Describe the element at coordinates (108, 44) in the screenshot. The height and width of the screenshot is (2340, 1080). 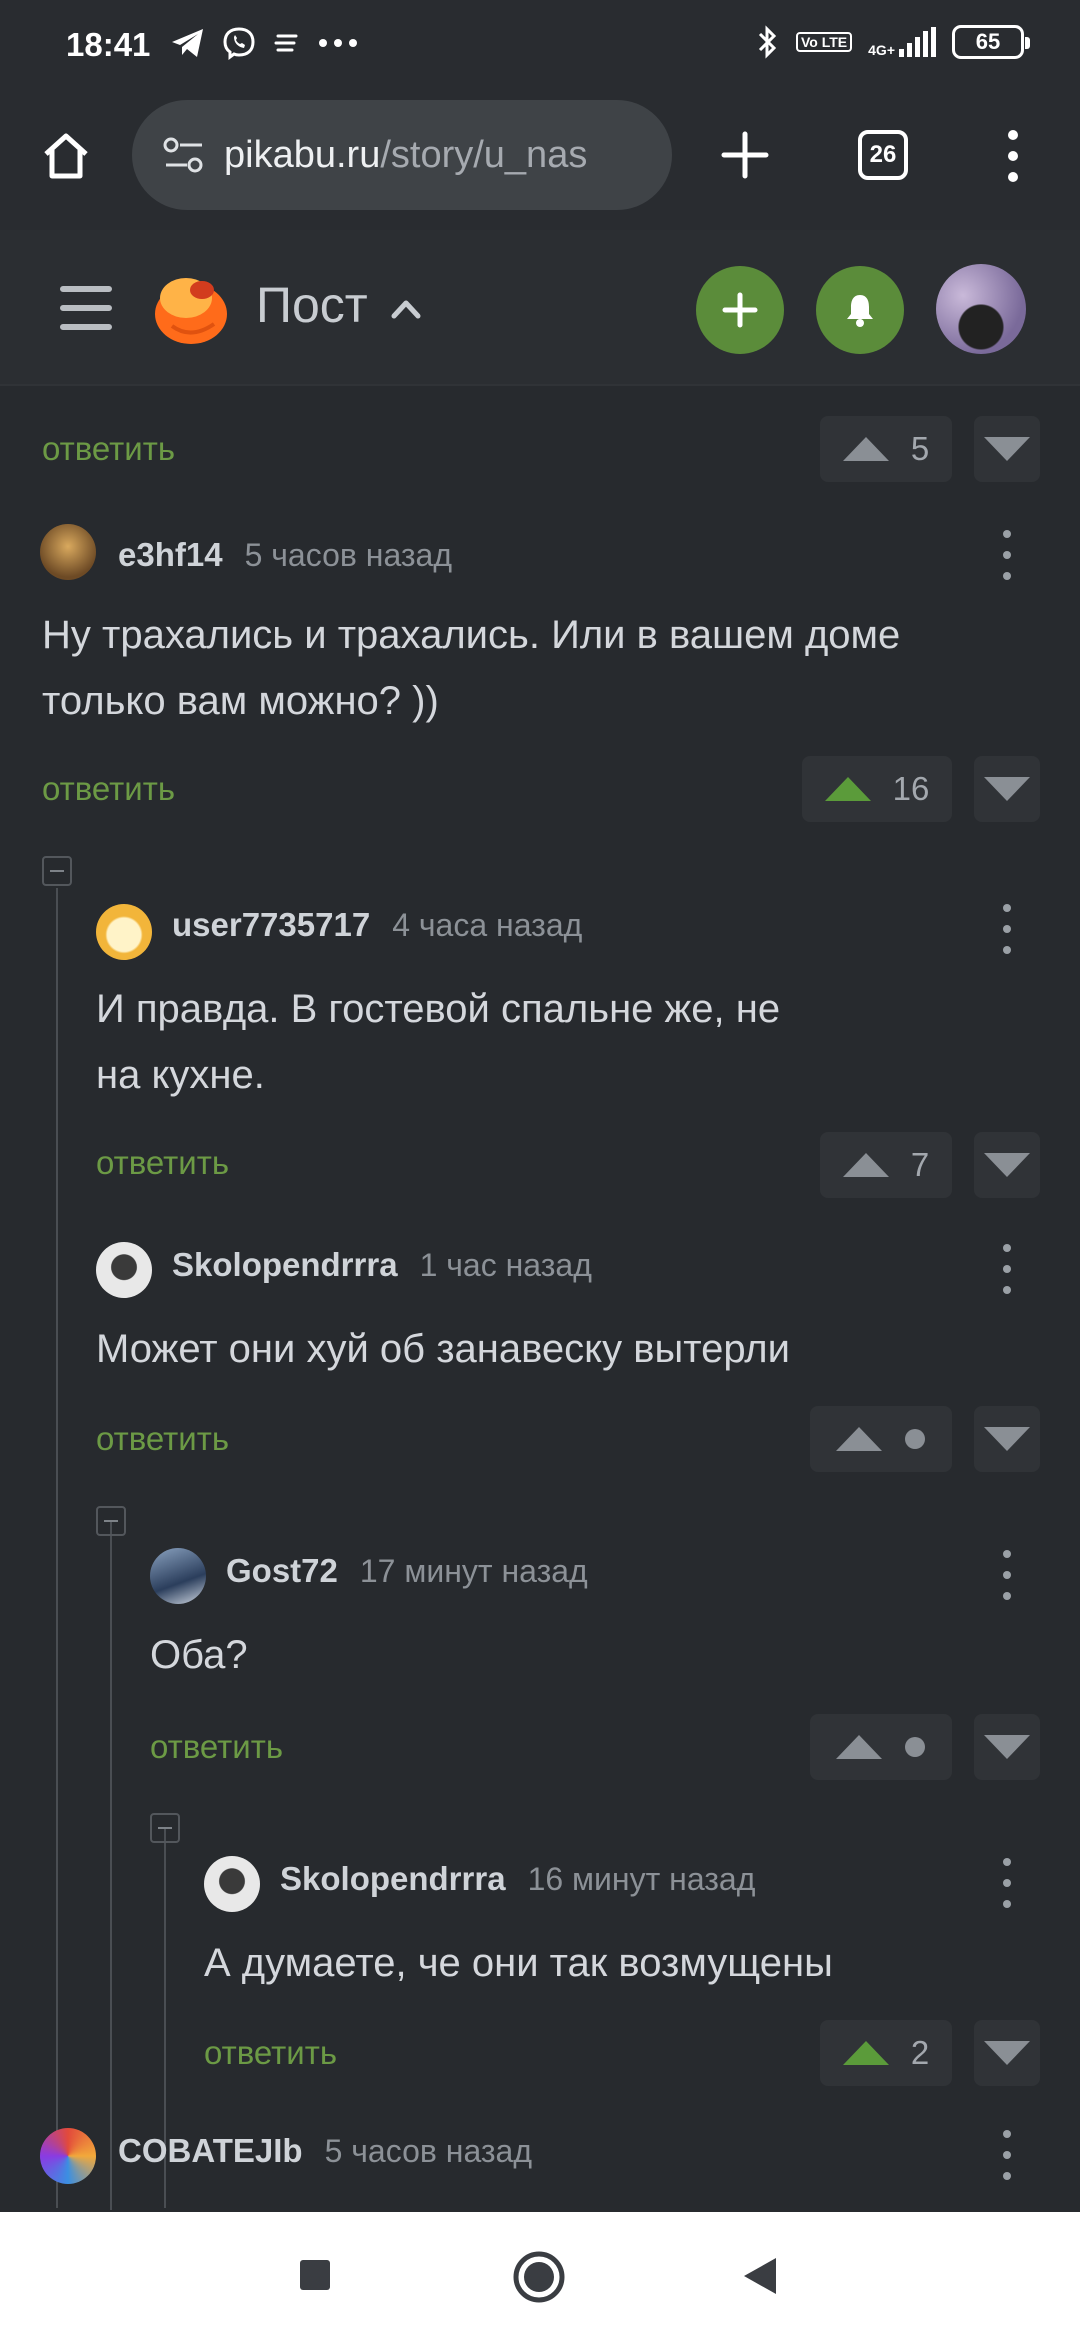
I see `status-time: 18:41` at that location.